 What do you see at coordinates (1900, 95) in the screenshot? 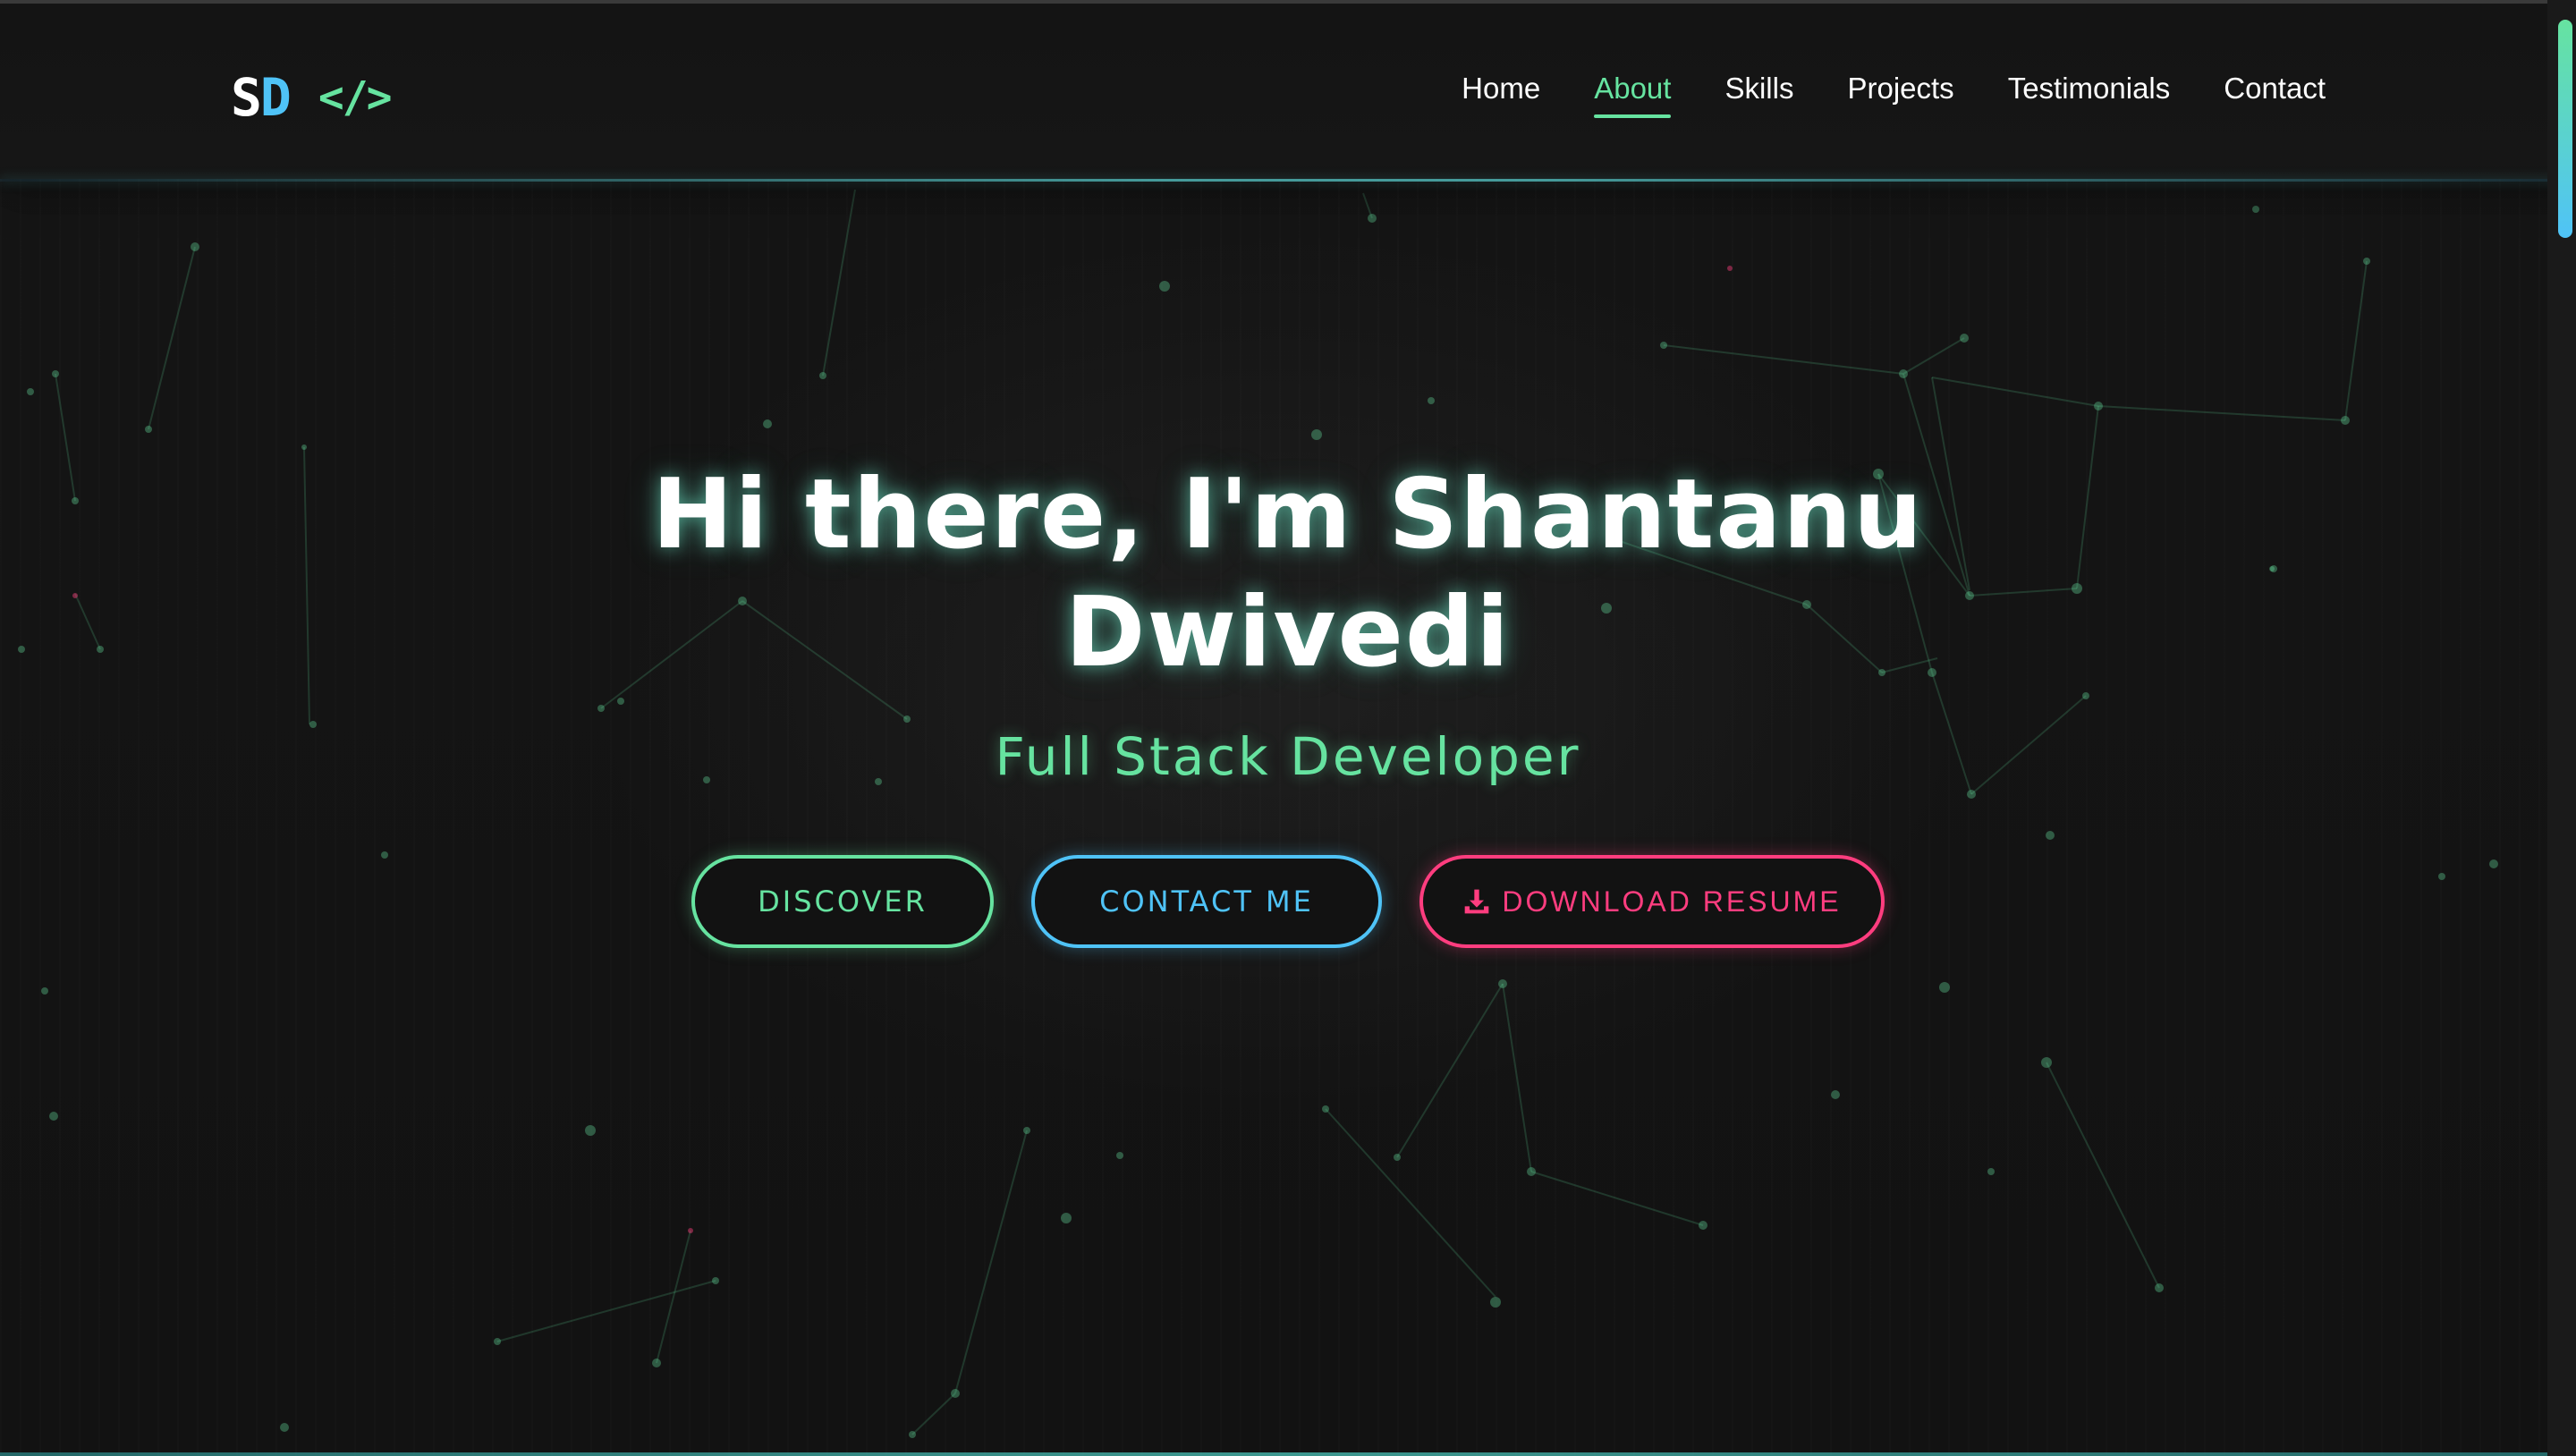
I see `nav-item-projects: Projects` at bounding box center [1900, 95].